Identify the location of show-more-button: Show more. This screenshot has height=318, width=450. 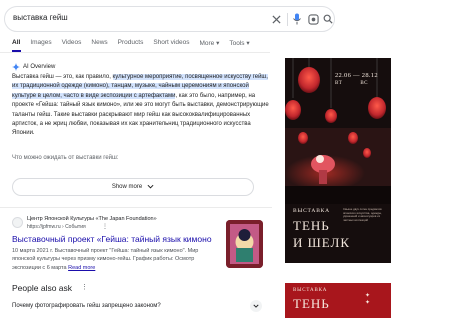
(133, 187).